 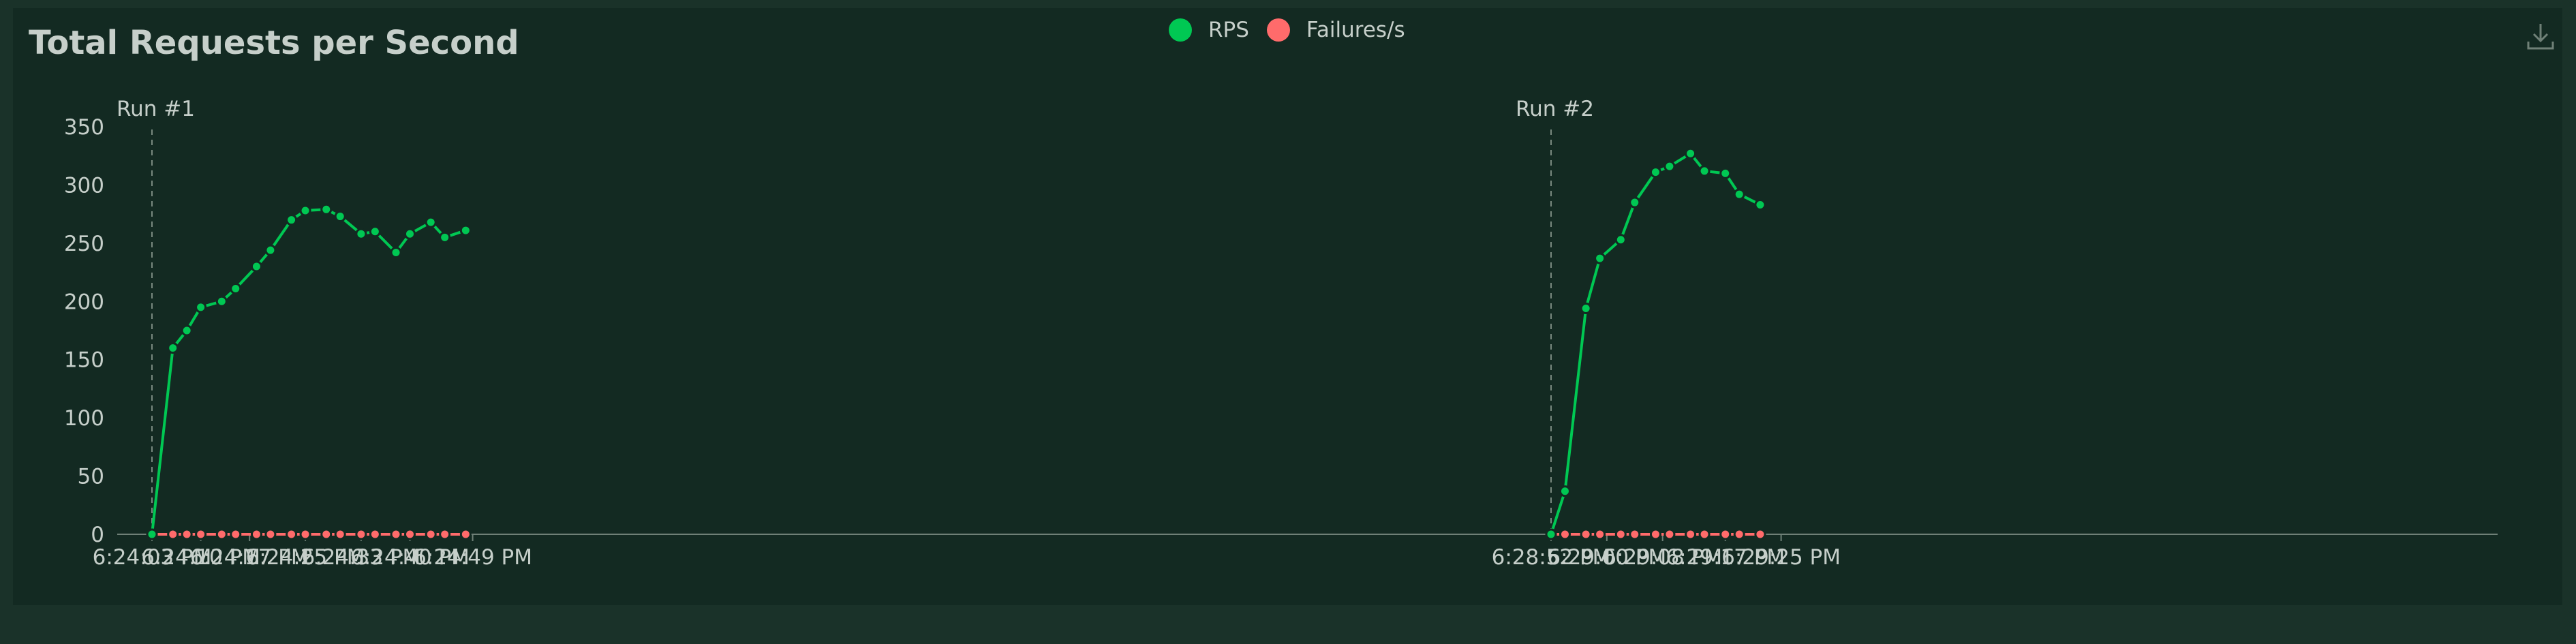 What do you see at coordinates (84, 244) in the screenshot?
I see `y-tick-label: 250` at bounding box center [84, 244].